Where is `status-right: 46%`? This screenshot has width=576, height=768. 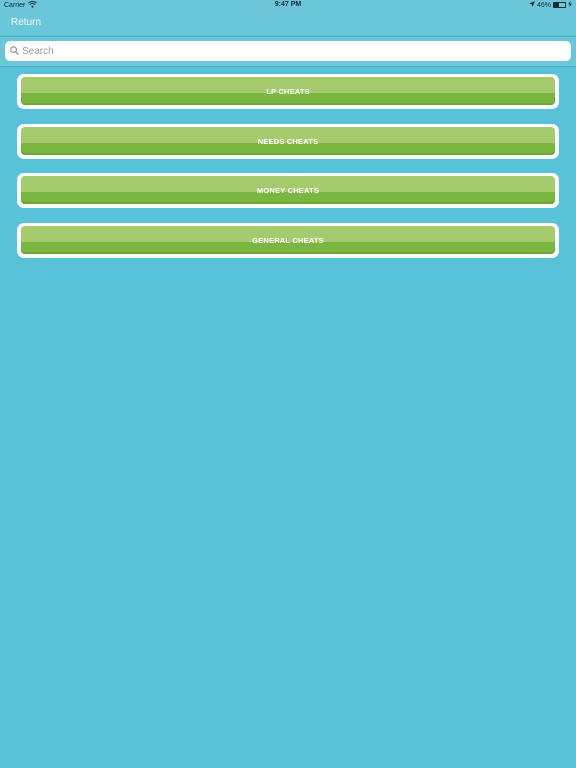 status-right: 46% is located at coordinates (550, 5).